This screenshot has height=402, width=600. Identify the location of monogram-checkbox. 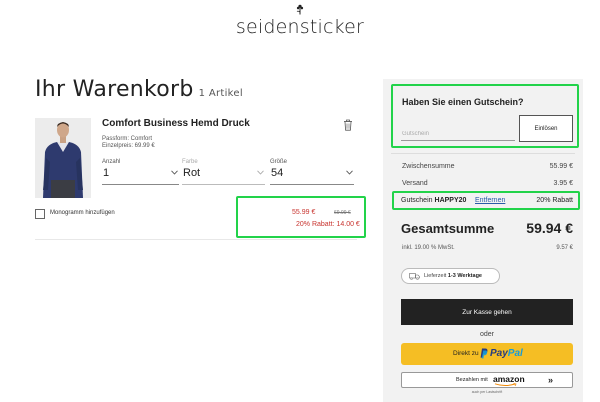
(40, 214).